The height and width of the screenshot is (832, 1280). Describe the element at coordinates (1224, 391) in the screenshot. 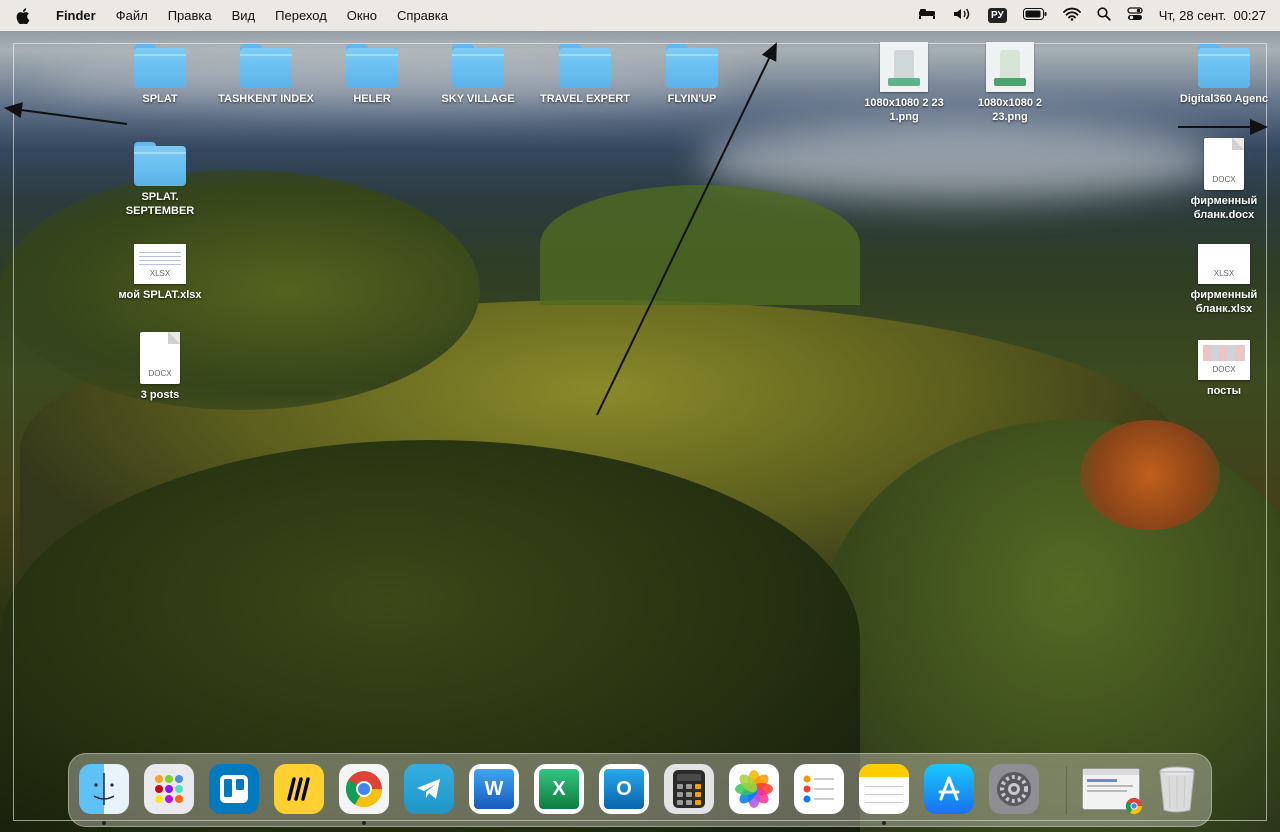

I see `desktop-item-label: посты` at that location.